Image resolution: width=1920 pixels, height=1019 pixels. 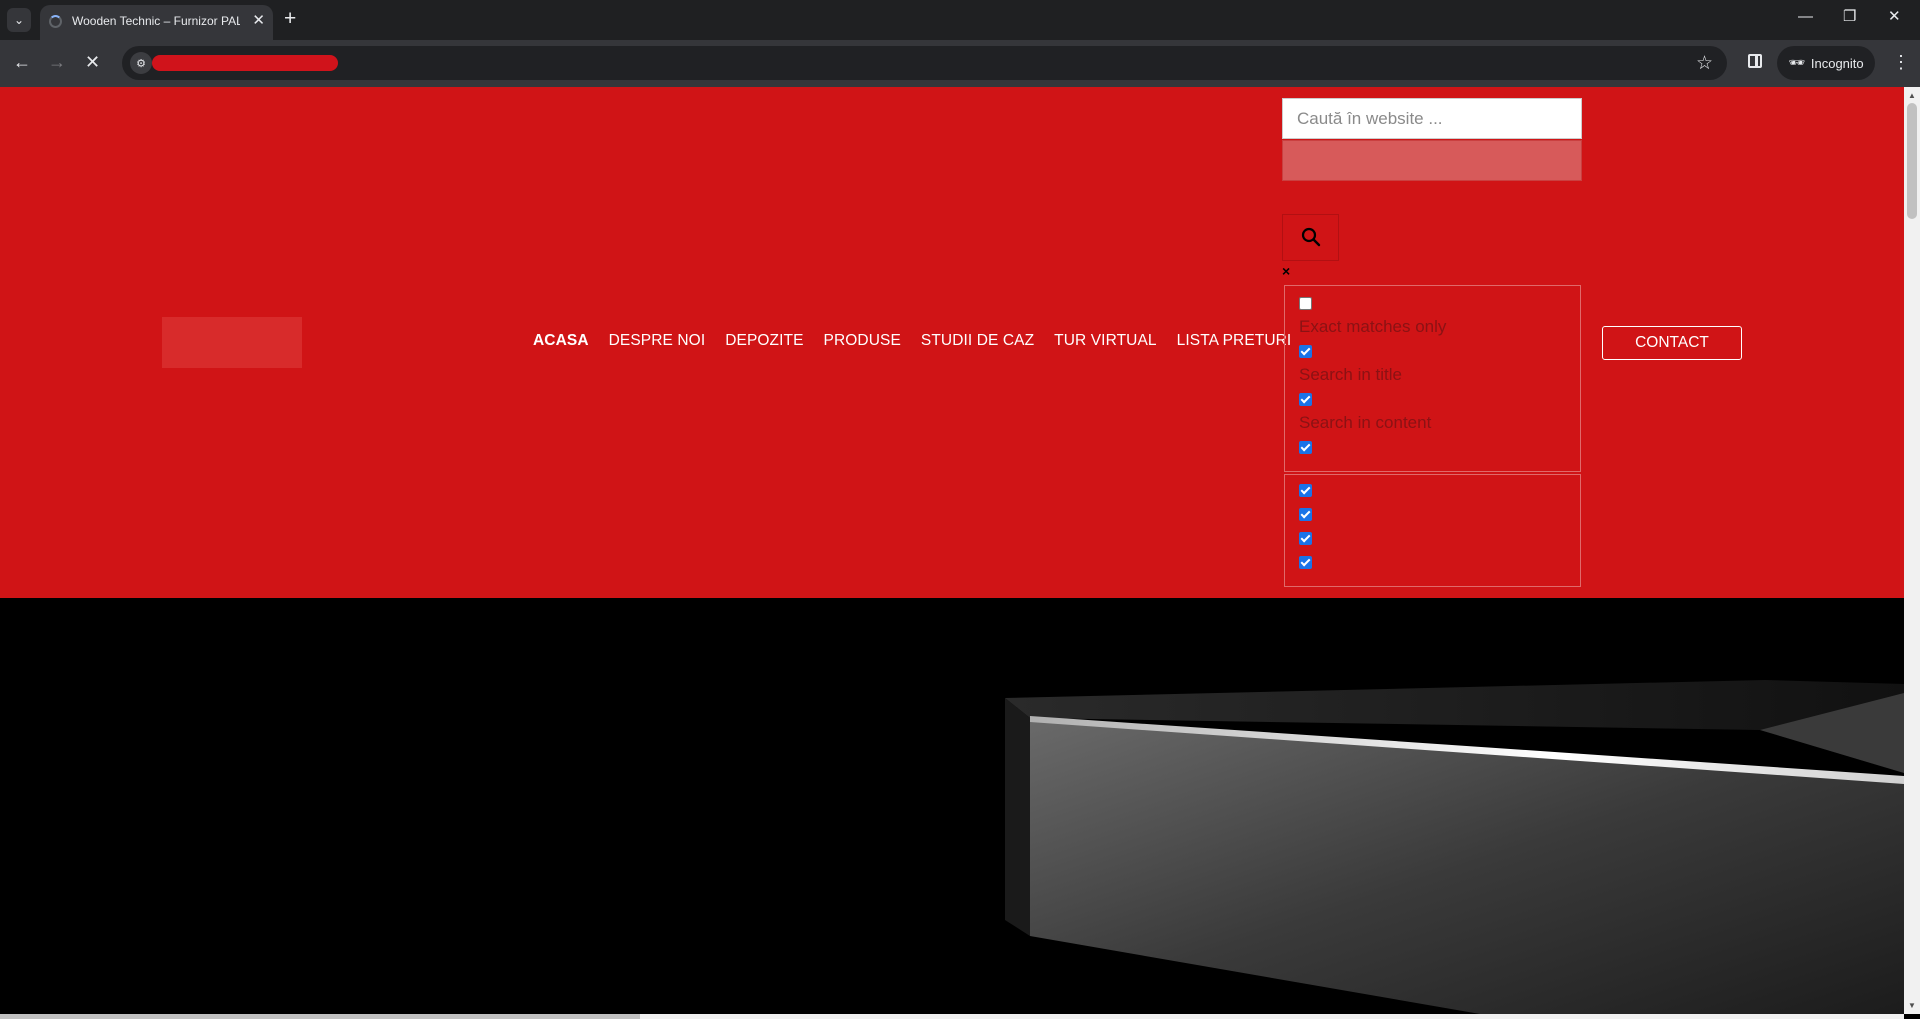 I want to click on search-button, so click(x=1310, y=237).